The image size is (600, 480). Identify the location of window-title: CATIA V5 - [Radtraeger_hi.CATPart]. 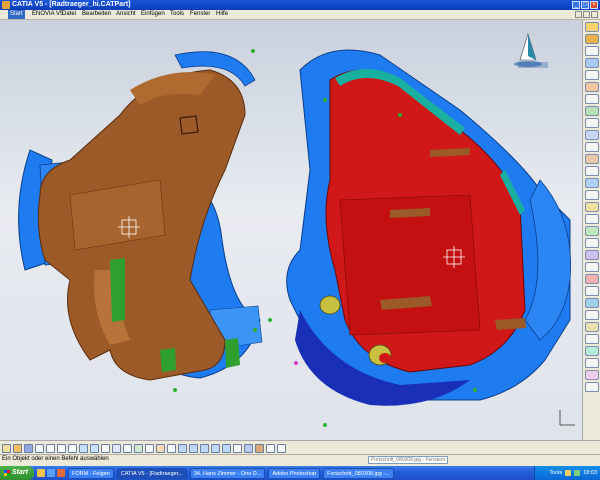
(71, 4).